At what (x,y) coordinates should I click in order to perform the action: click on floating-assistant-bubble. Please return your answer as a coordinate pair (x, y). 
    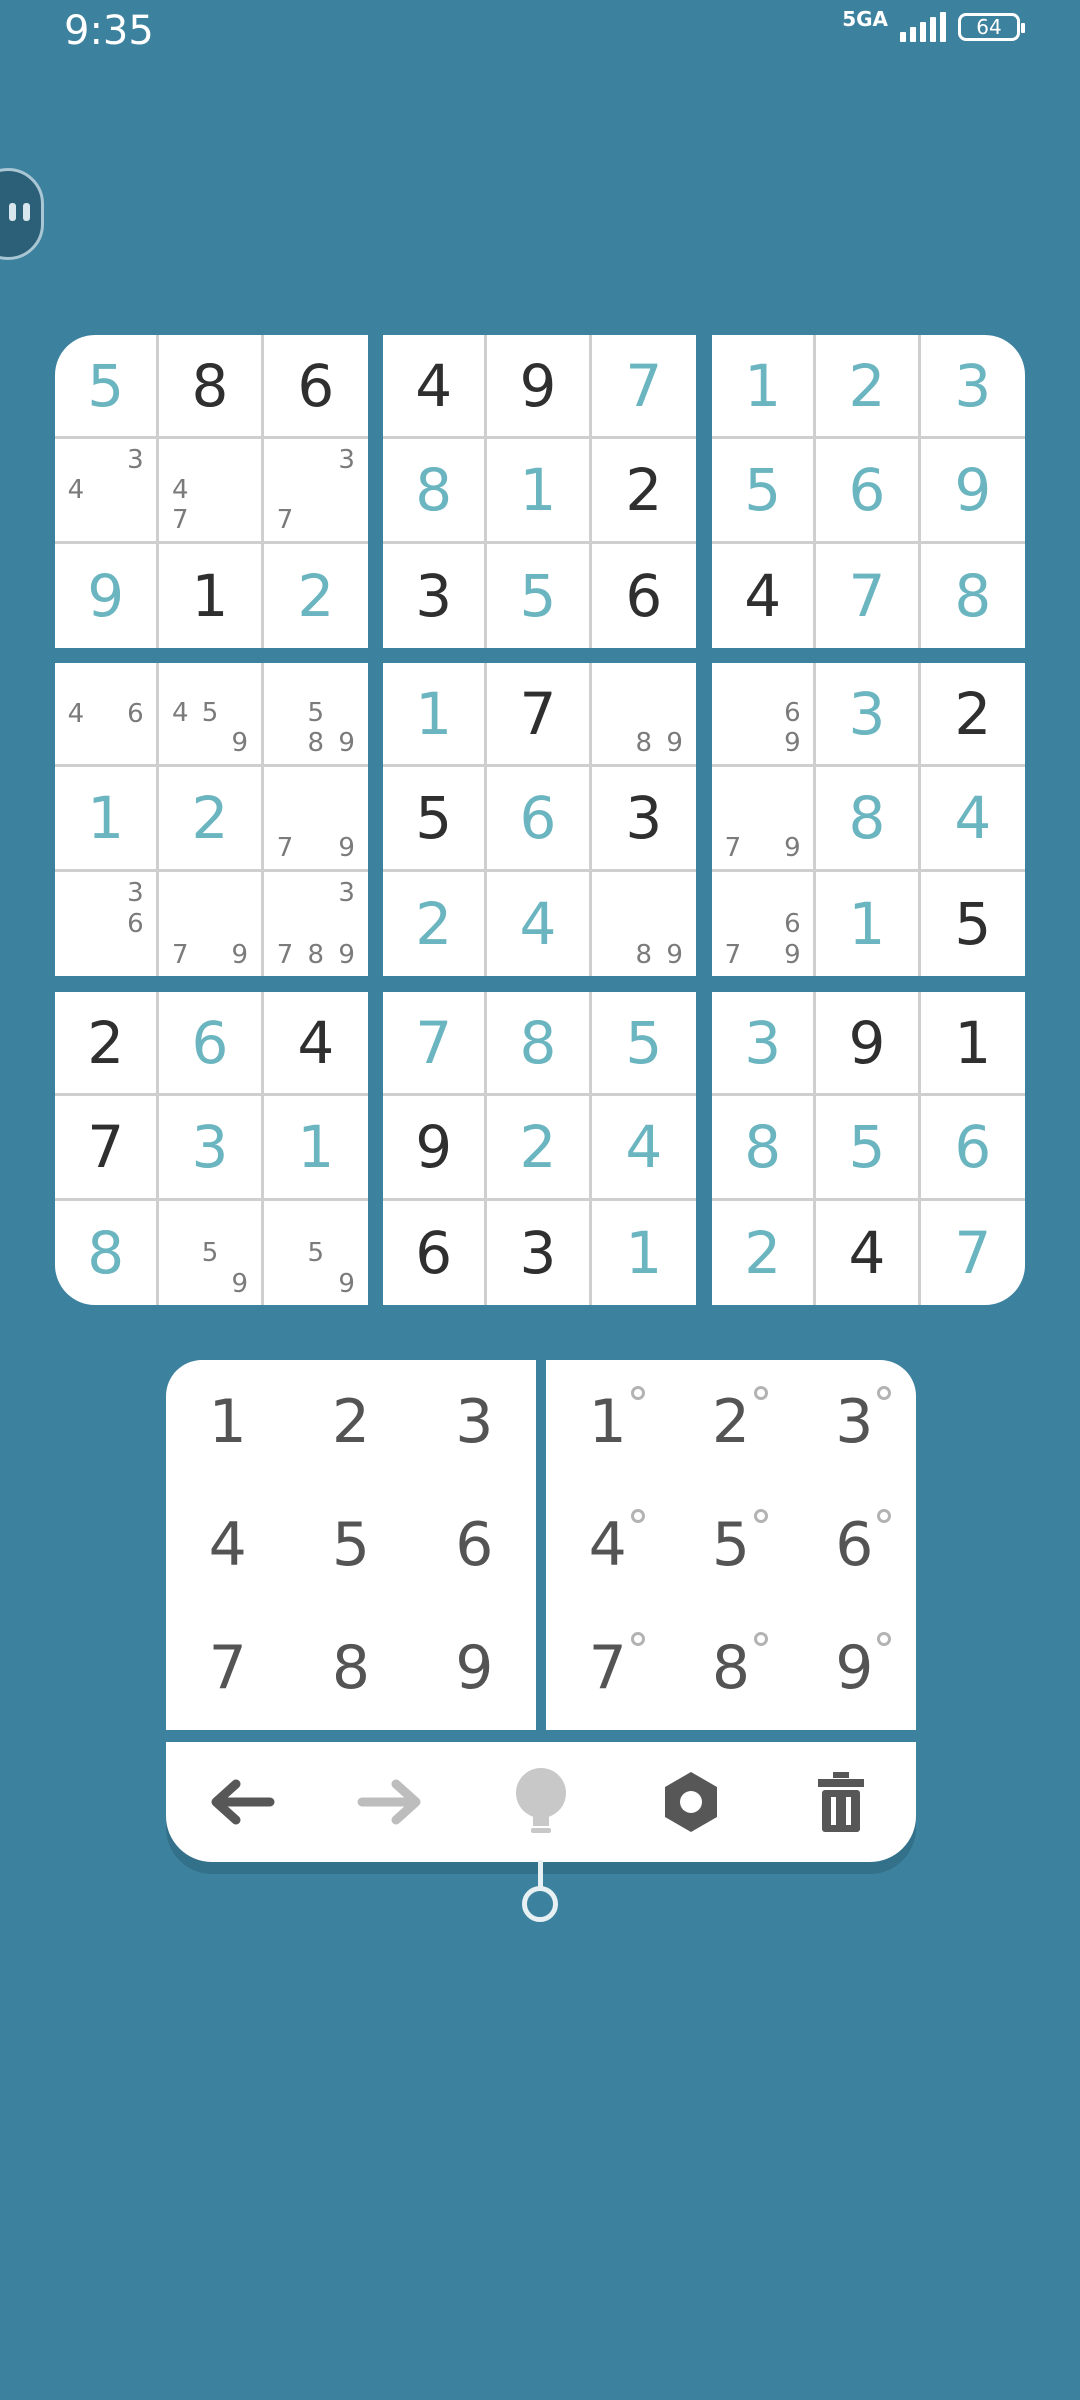
    Looking at the image, I should click on (22, 214).